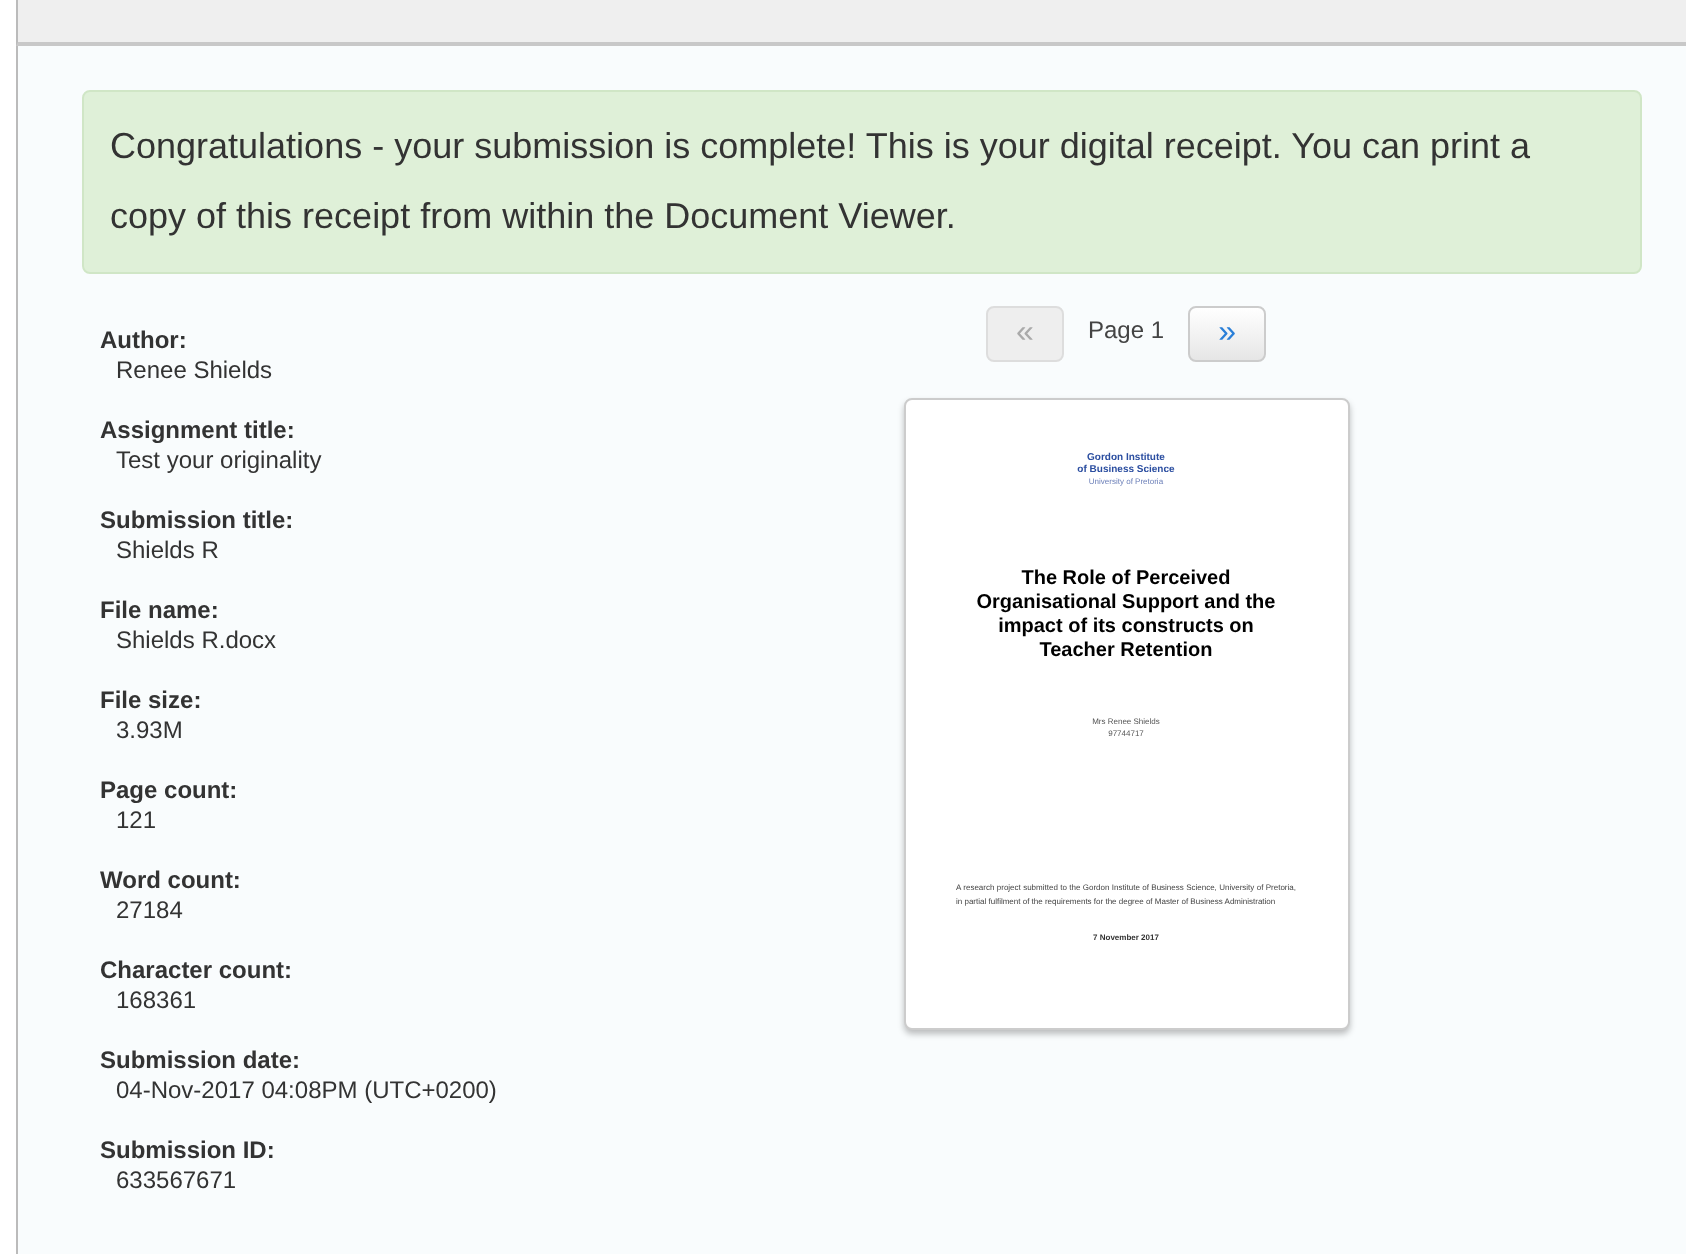 This screenshot has width=1686, height=1254. What do you see at coordinates (144, 341) in the screenshot?
I see `field-label: Author:` at bounding box center [144, 341].